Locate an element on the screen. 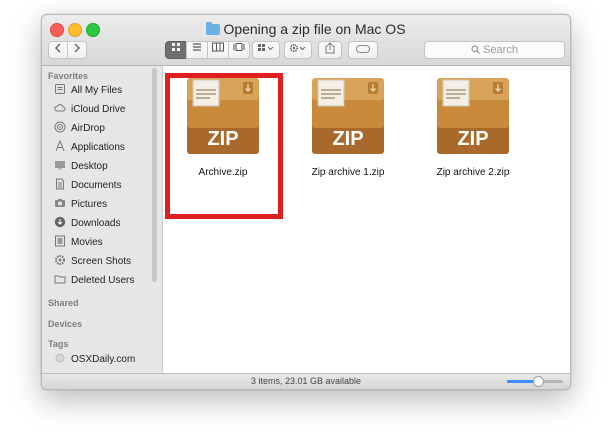 The width and height of the screenshot is (610, 446). tag-icon is located at coordinates (363, 49).